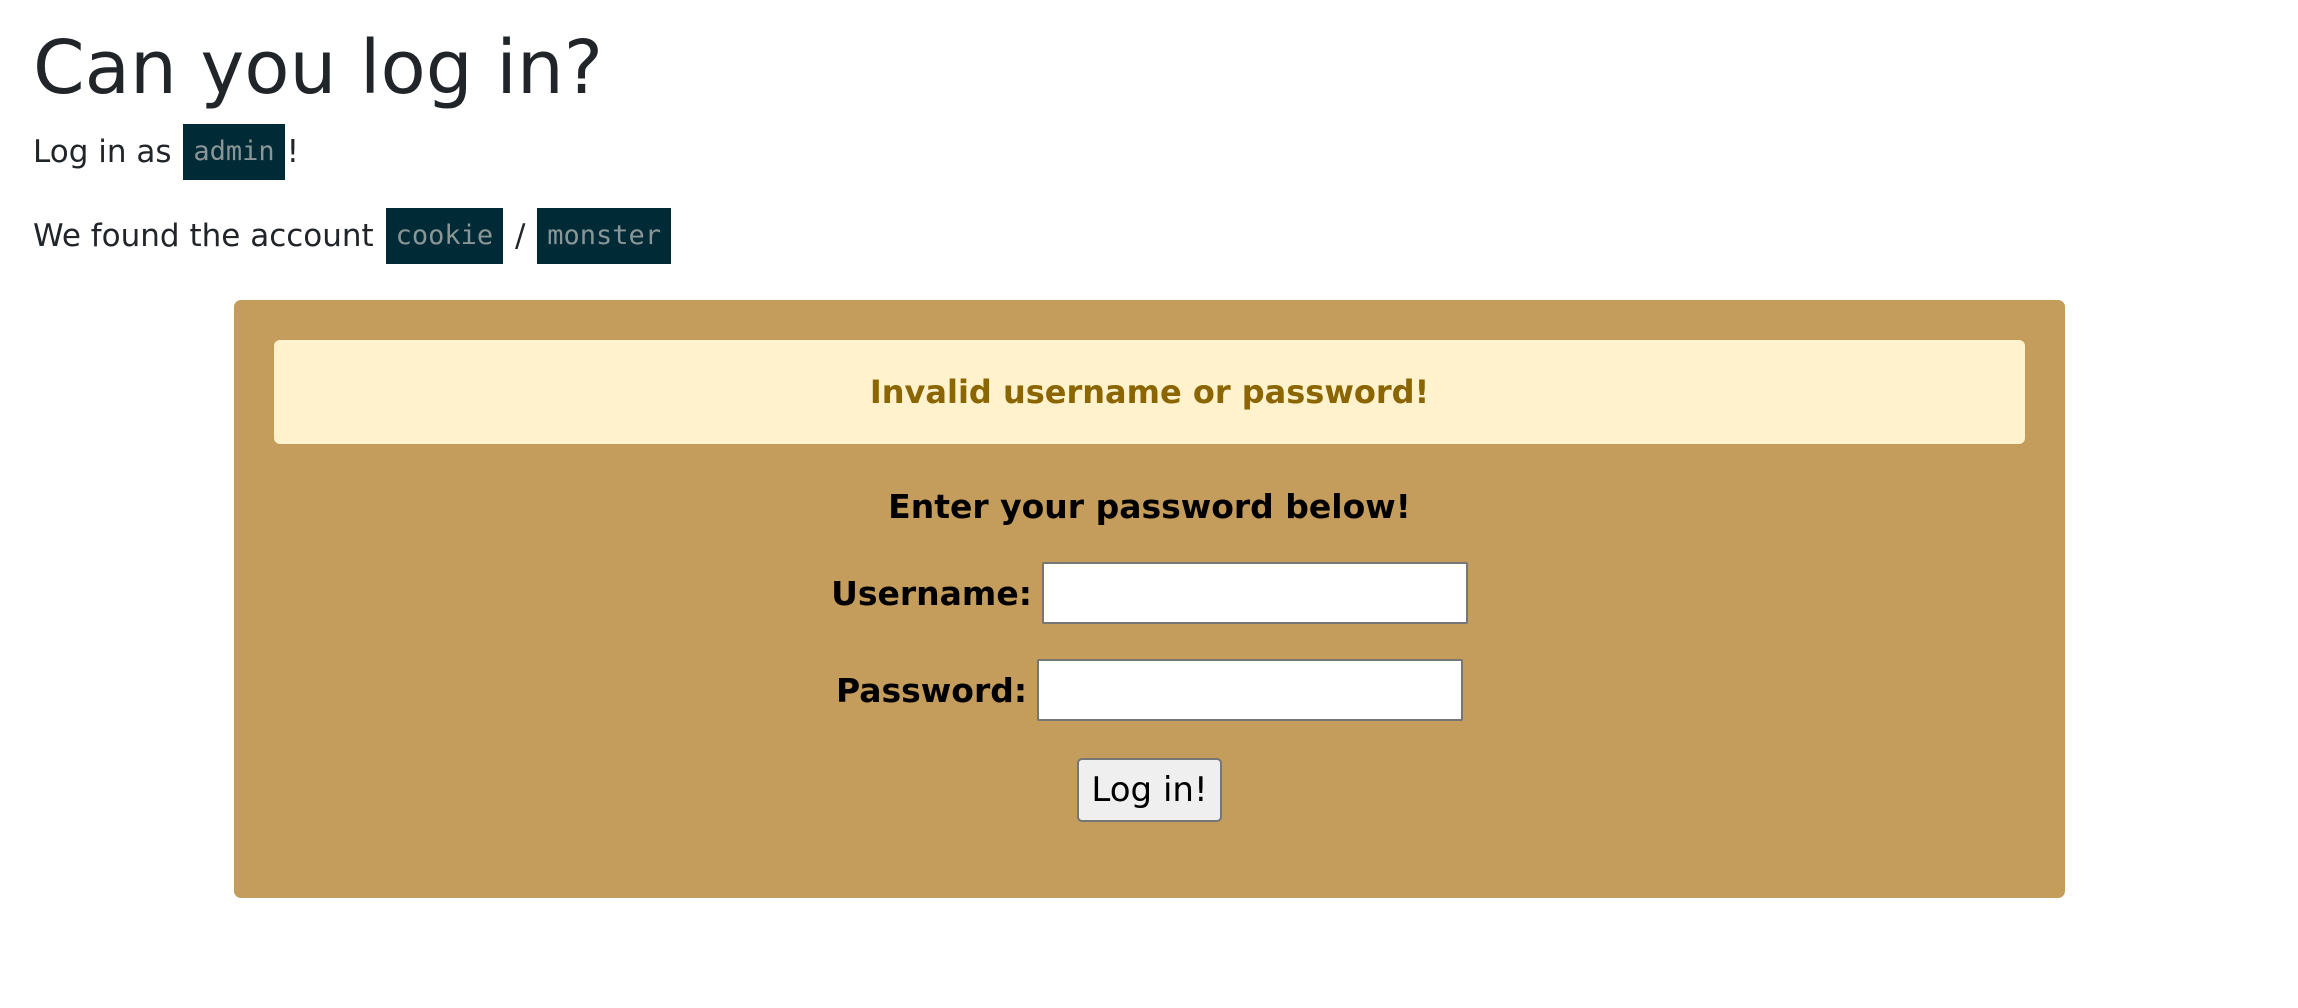 The image size is (2298, 1008). I want to click on login-prefix-text: Log in as, so click(102, 152).